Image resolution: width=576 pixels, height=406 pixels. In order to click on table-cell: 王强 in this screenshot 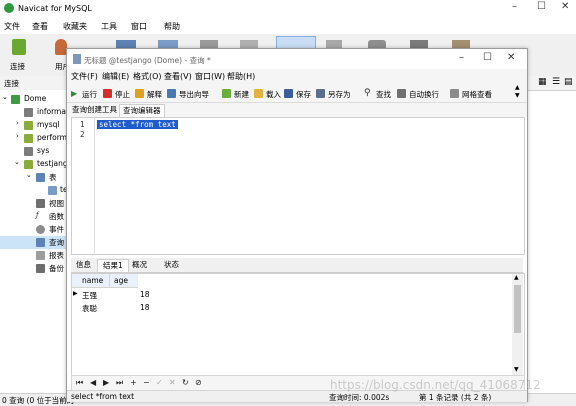, I will do `click(89, 295)`.